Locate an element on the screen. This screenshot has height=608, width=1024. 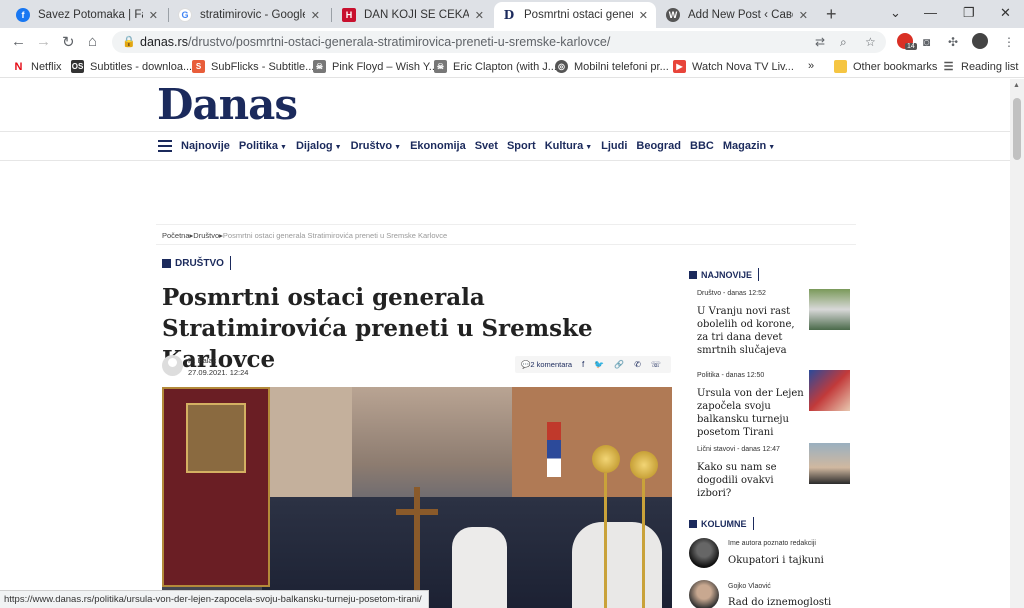
lock-icon: 🔒 is located at coordinates (129, 41).